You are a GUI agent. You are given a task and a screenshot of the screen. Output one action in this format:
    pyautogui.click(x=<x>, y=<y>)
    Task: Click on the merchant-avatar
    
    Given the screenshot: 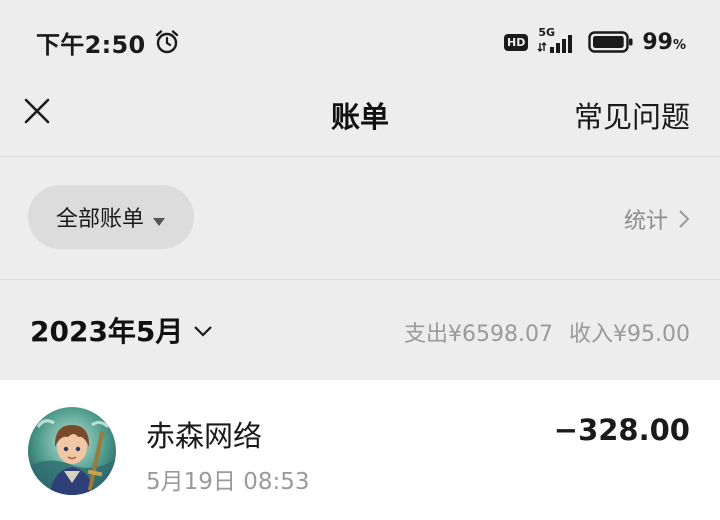 What is the action you would take?
    pyautogui.click(x=72, y=451)
    